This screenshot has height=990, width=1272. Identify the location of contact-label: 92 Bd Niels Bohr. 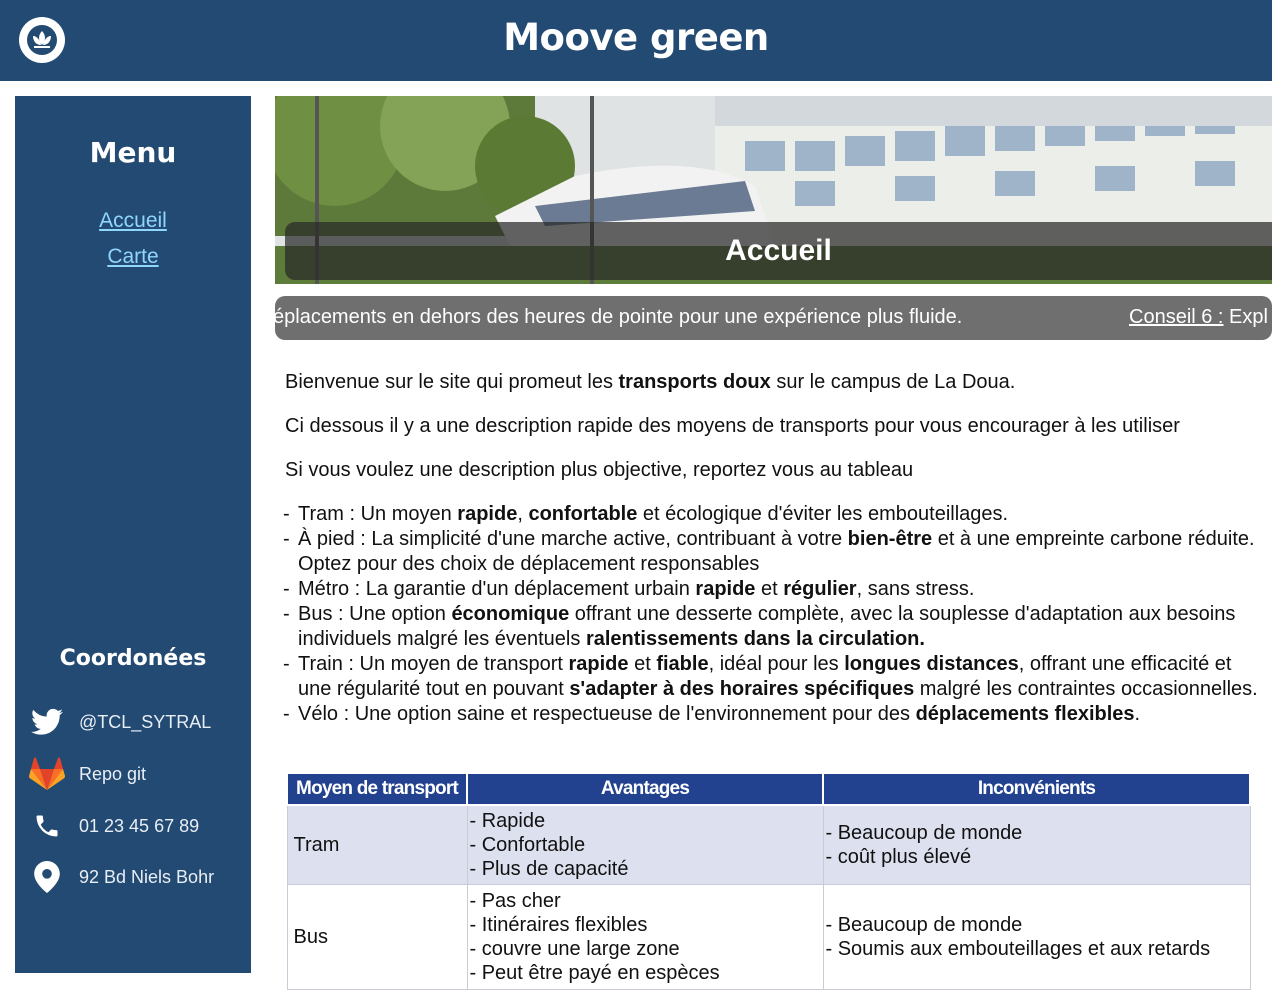
(147, 876).